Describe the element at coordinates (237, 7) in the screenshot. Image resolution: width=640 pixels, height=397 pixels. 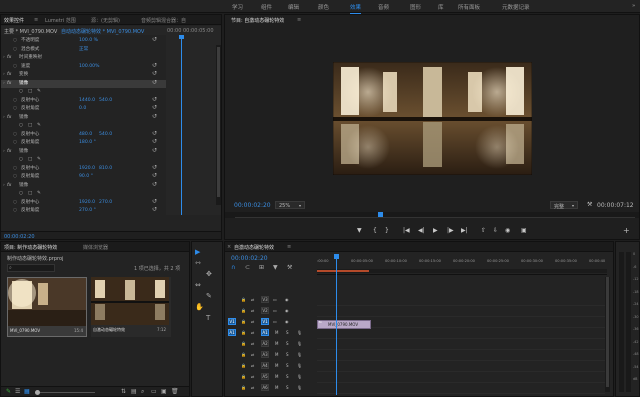
I see `workspace-tab-0: 学习` at that location.